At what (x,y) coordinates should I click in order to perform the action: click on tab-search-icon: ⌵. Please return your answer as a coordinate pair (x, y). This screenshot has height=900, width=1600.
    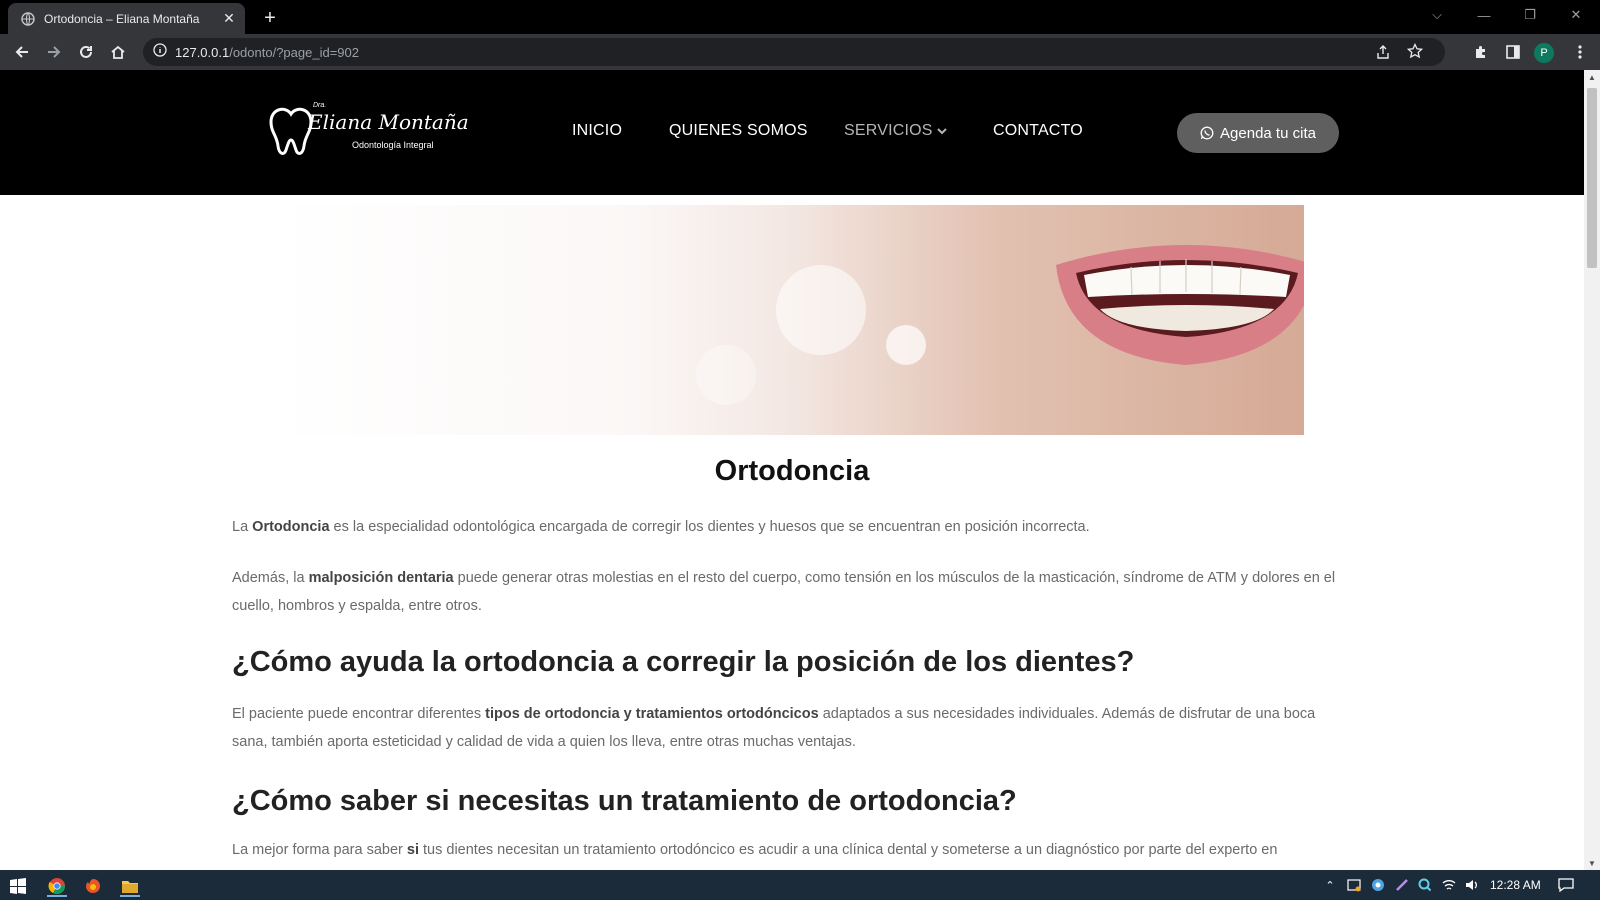
    Looking at the image, I should click on (1437, 15).